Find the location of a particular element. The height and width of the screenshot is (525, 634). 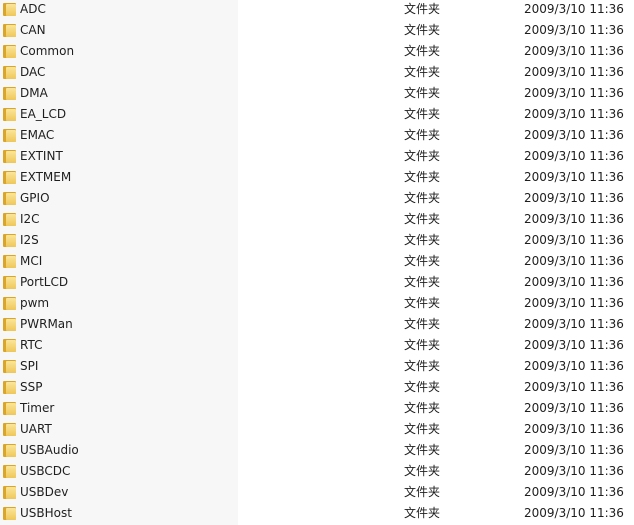

file-row: CAN 文件夹 2009/3/10 11:36 is located at coordinates (317, 30).